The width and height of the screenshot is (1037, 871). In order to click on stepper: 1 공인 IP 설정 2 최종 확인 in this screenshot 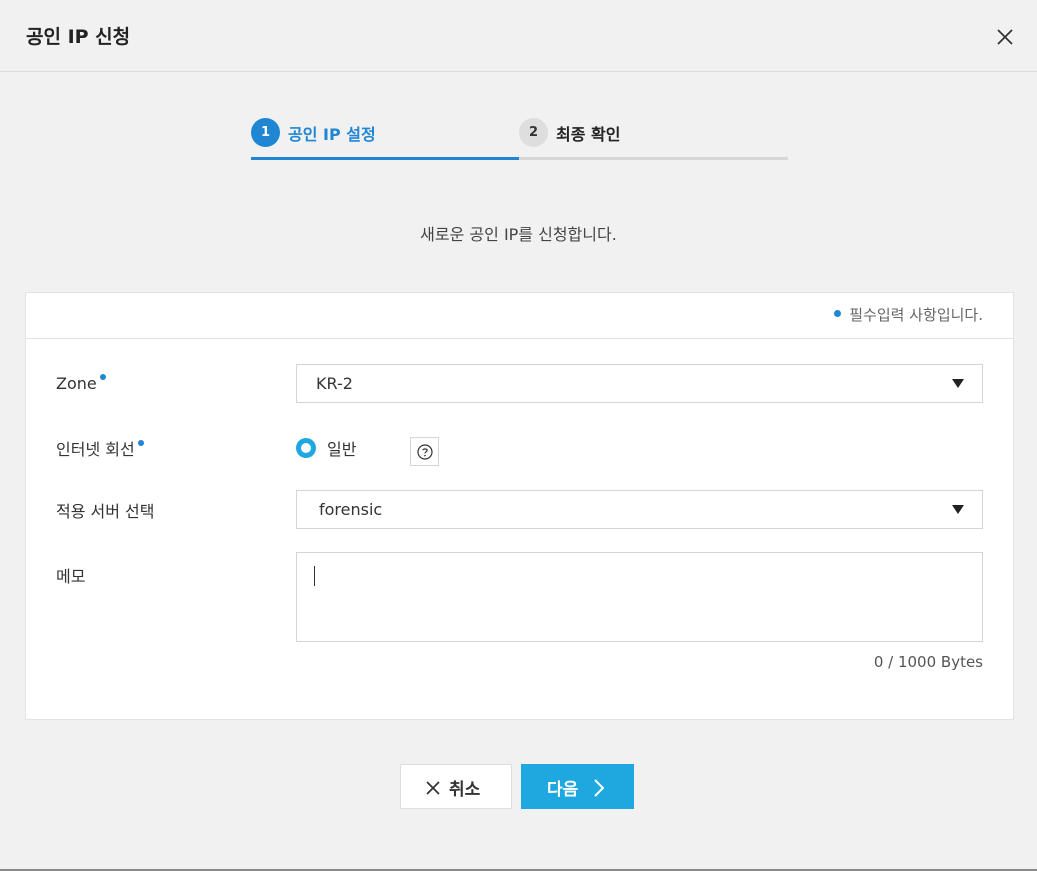, I will do `click(519, 139)`.